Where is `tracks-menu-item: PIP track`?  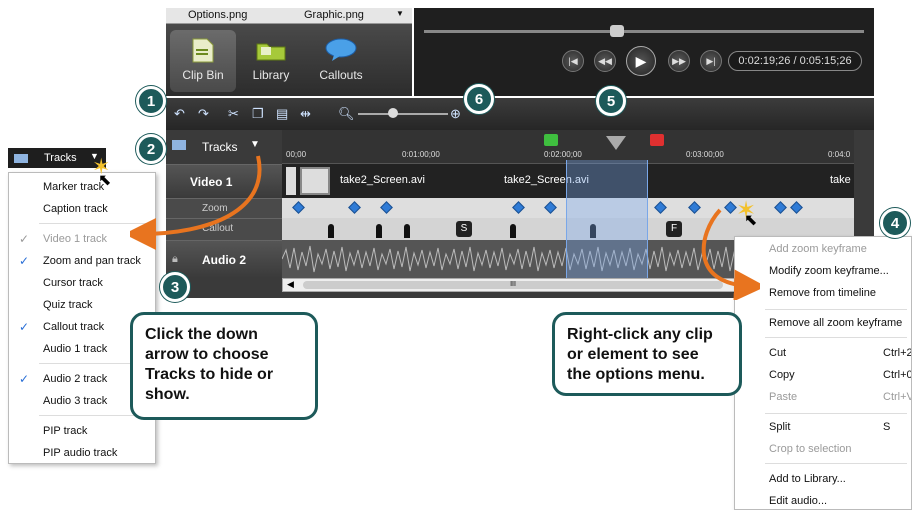 tracks-menu-item: PIP track is located at coordinates (82, 431).